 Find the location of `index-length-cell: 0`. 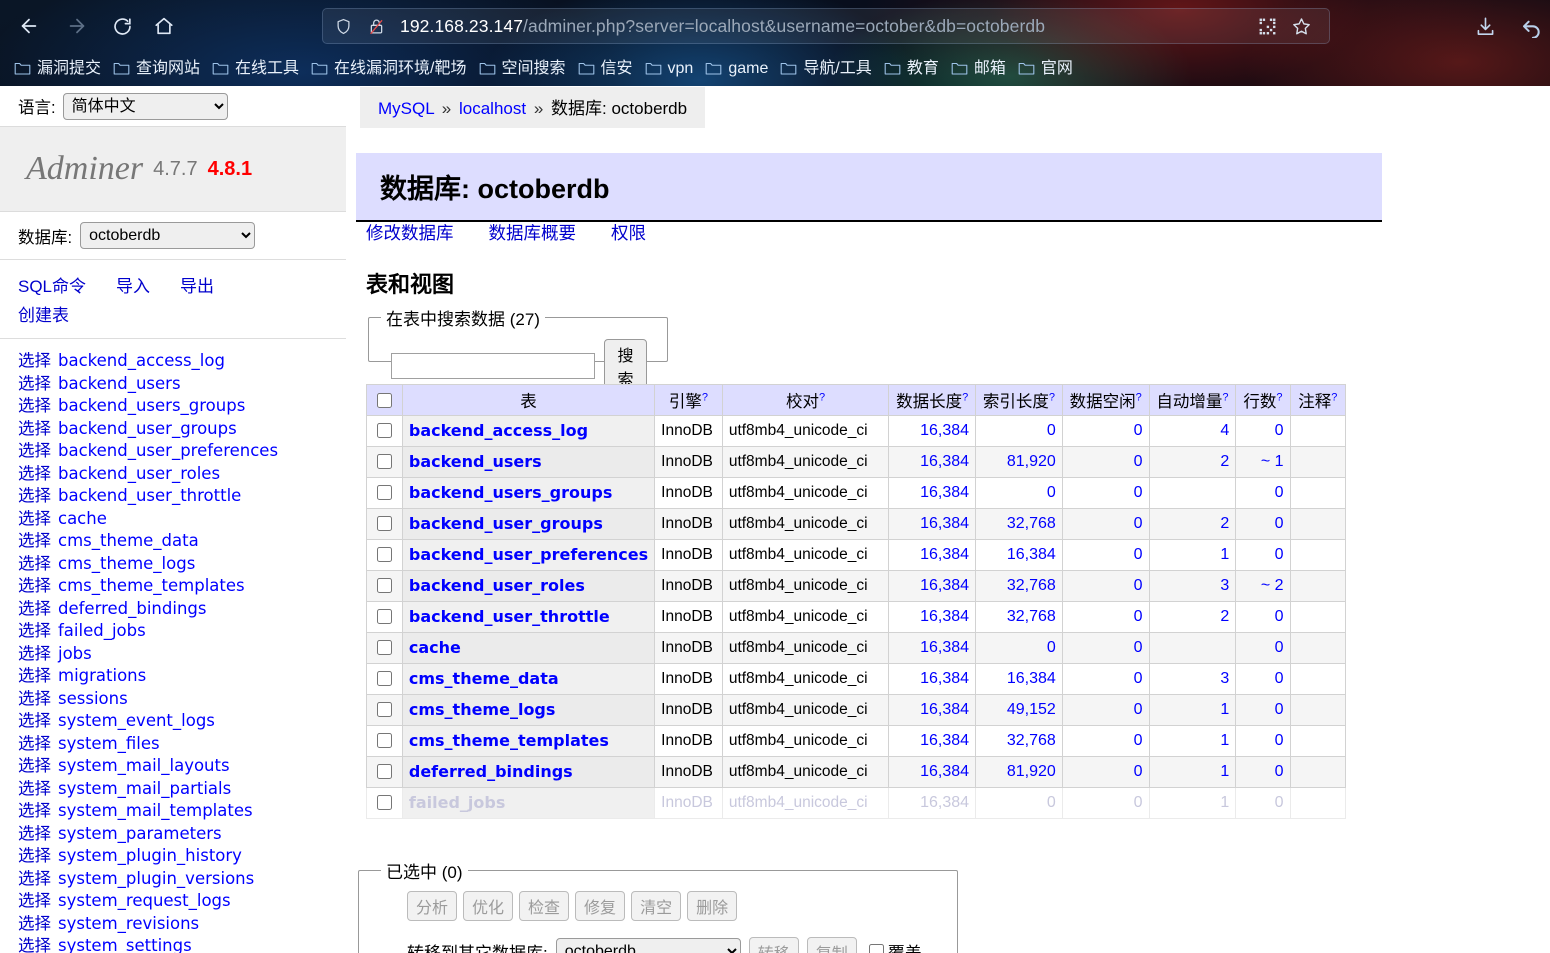

index-length-cell: 0 is located at coordinates (1019, 648).